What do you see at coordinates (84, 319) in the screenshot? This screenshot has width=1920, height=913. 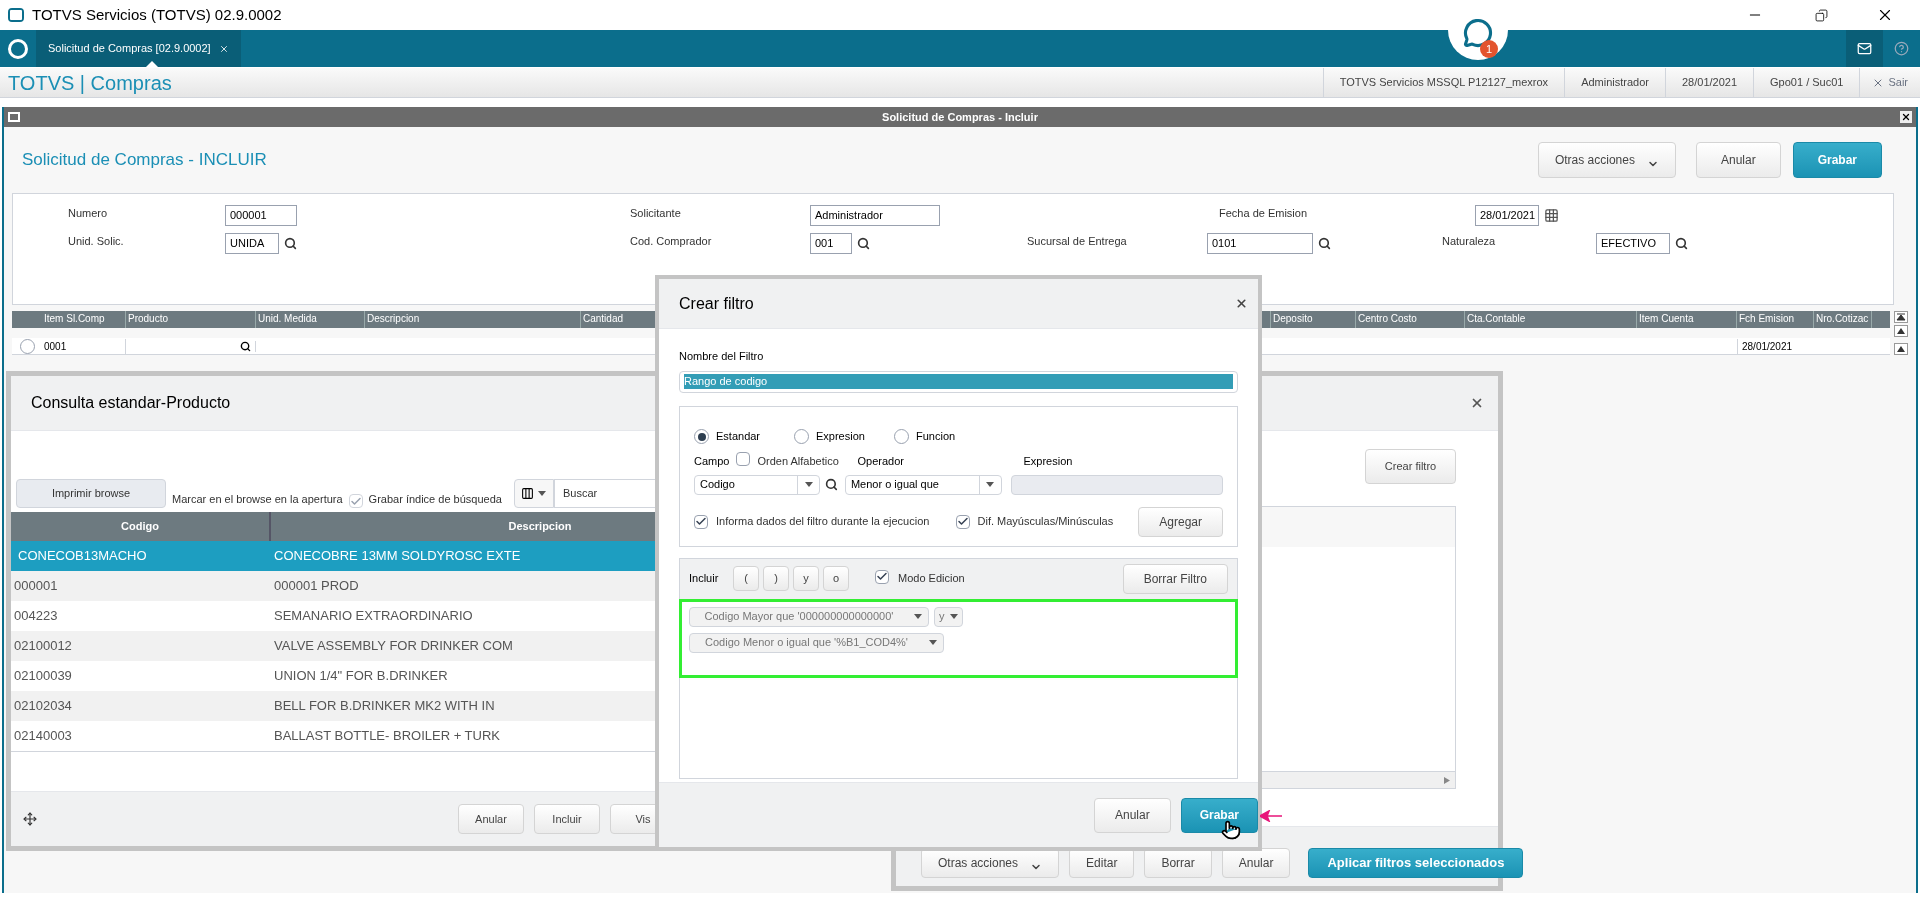 I see `column-header: Item Sl.Comp` at bounding box center [84, 319].